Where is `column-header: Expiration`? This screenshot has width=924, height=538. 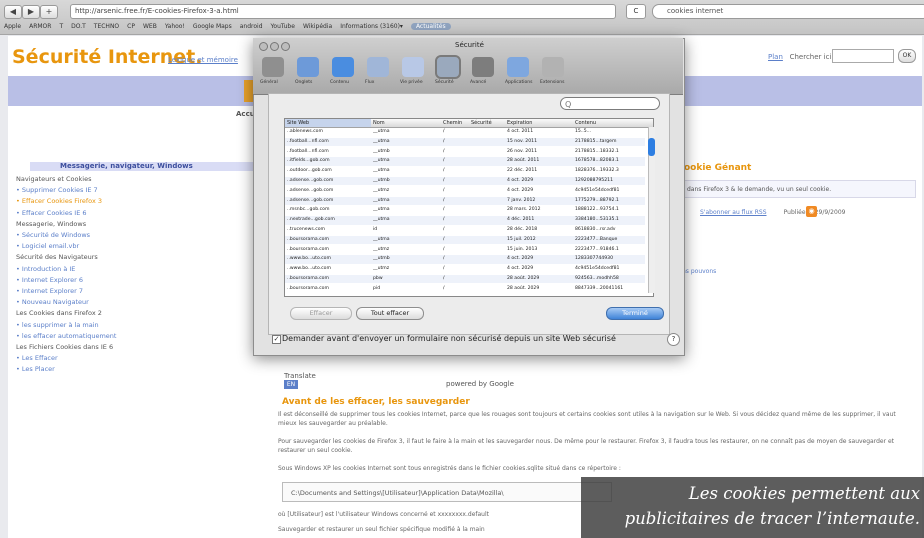
column-header: Expiration is located at coordinates (519, 123).